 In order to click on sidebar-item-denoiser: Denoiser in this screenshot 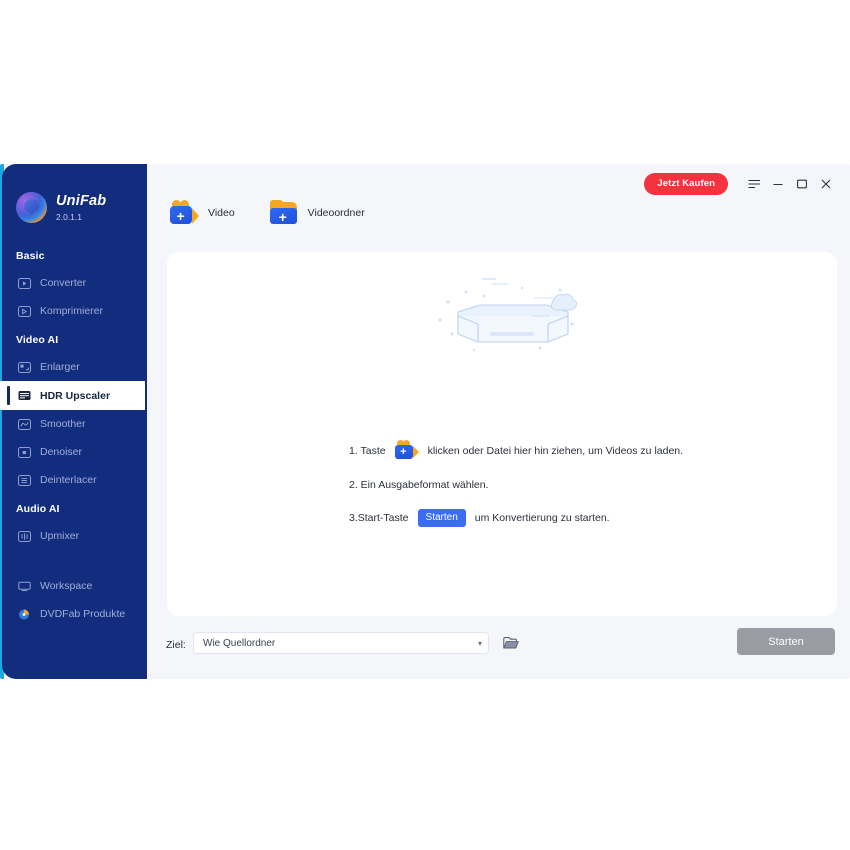, I will do `click(74, 452)`.